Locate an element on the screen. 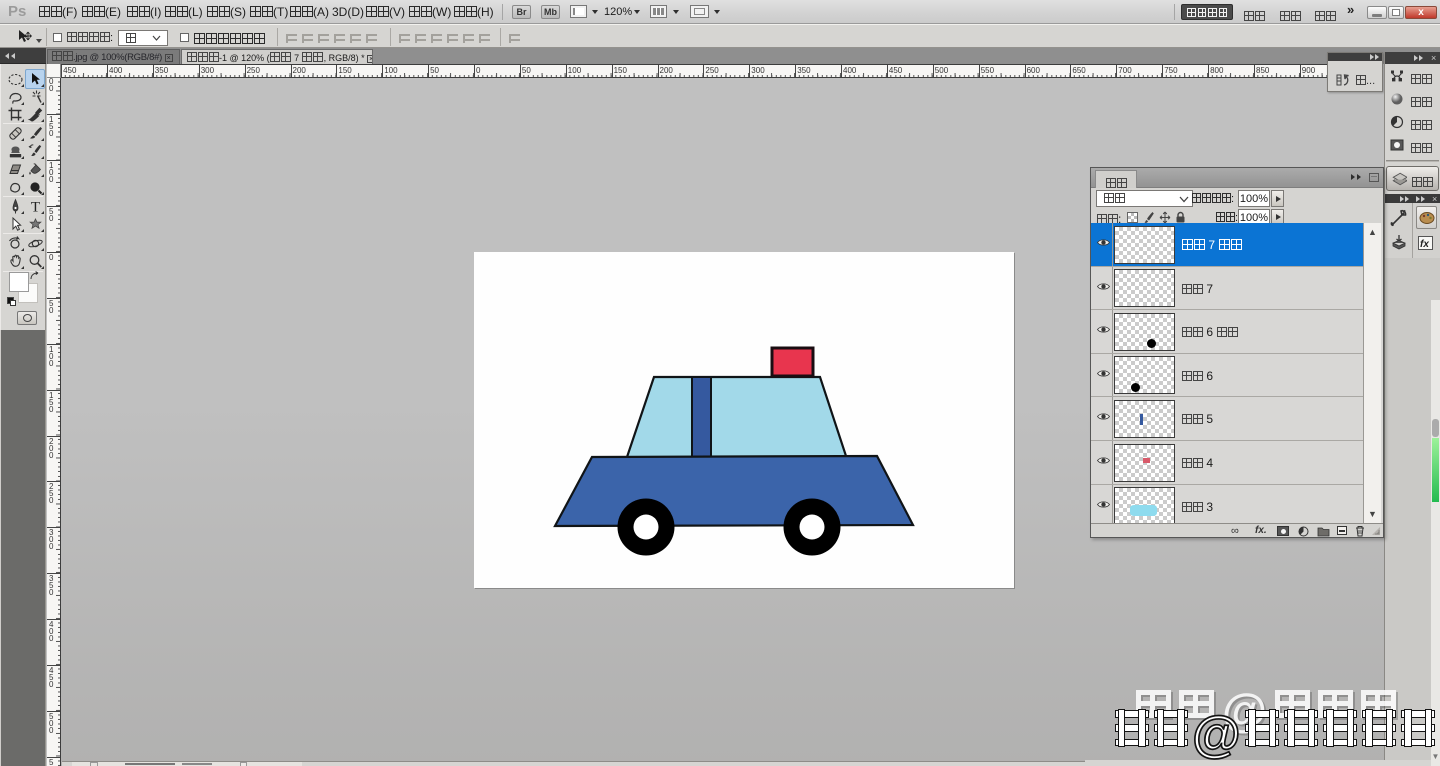  svg-text: T is located at coordinates (35, 208).